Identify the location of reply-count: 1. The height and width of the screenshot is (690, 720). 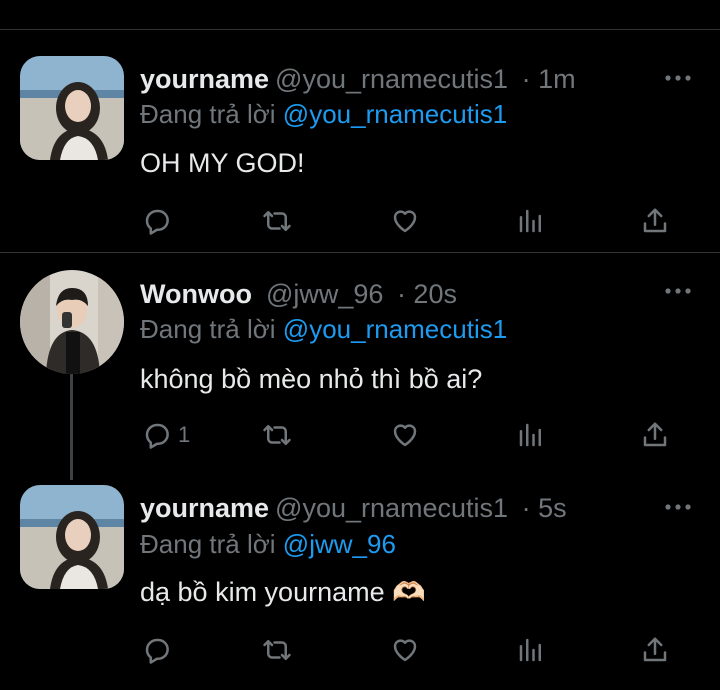
(184, 434).